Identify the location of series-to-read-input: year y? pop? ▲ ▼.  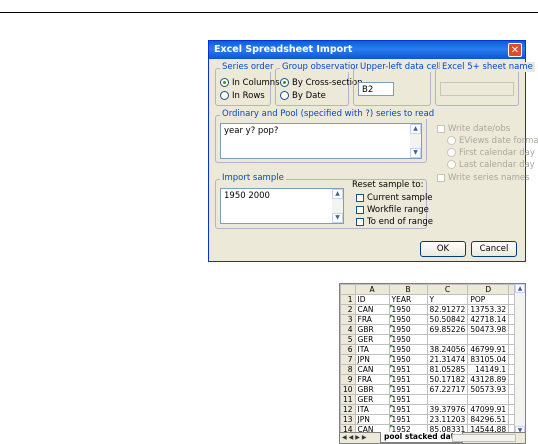
(321, 141).